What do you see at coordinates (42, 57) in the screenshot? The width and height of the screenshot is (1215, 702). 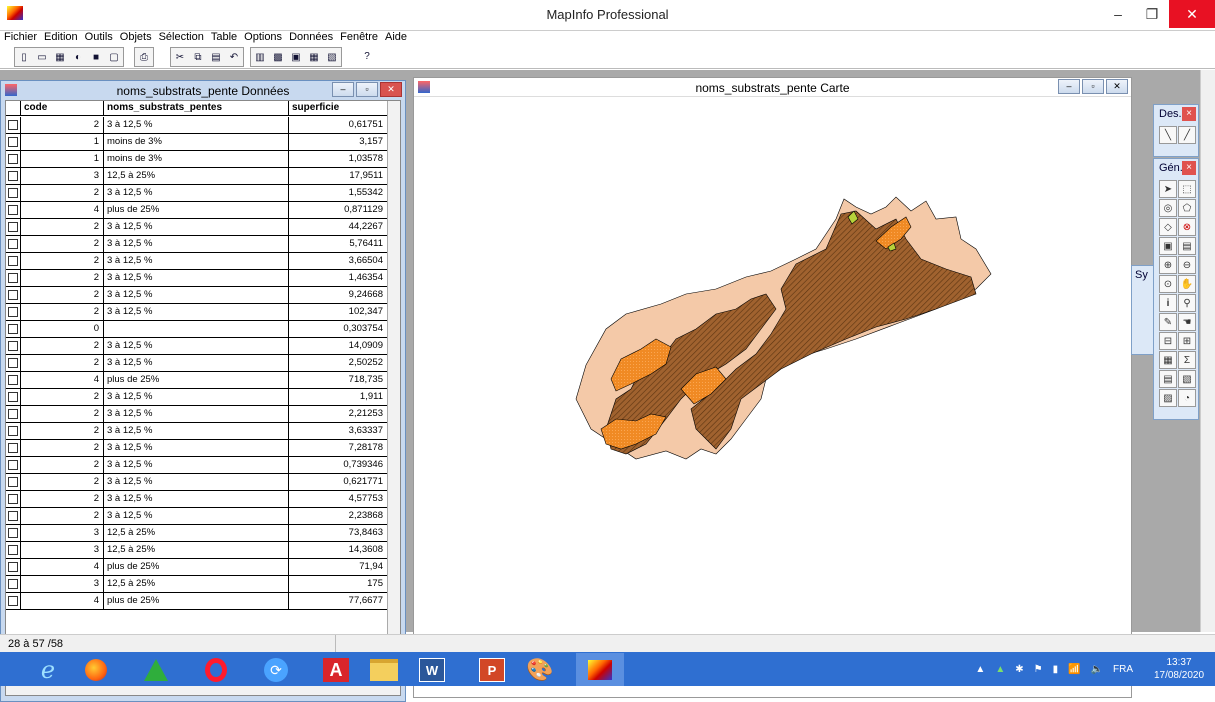 I see `open-icon: ▭` at bounding box center [42, 57].